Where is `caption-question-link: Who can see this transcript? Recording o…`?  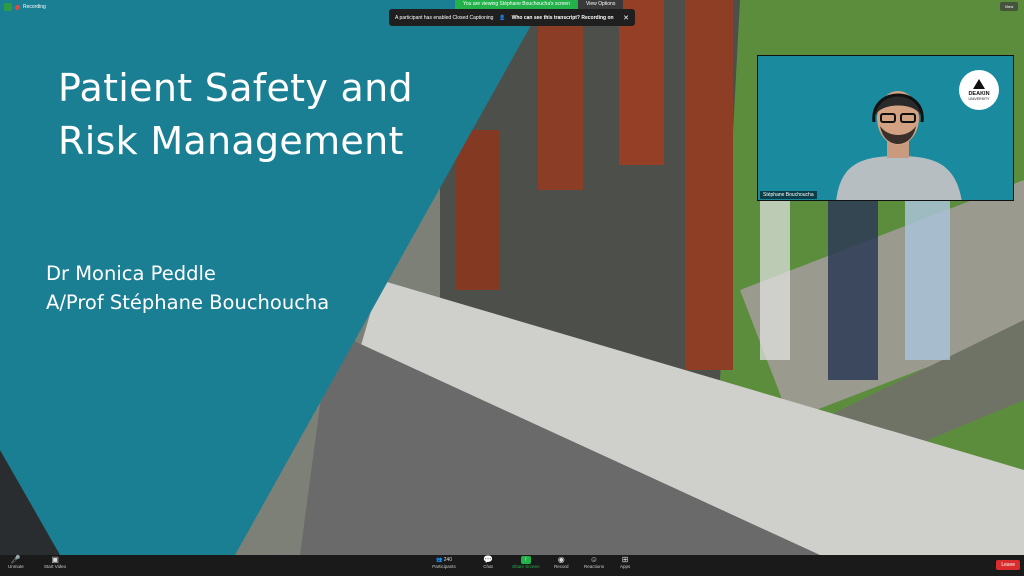
caption-question-link: Who can see this transcript? Recording o… is located at coordinates (563, 18).